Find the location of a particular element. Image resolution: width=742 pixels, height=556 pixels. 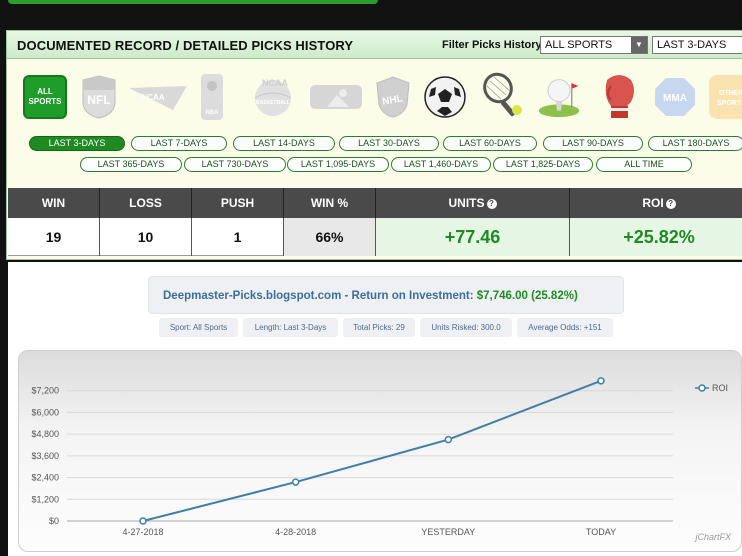

tag-average-odds: Average Odds: +151 is located at coordinates (565, 327).